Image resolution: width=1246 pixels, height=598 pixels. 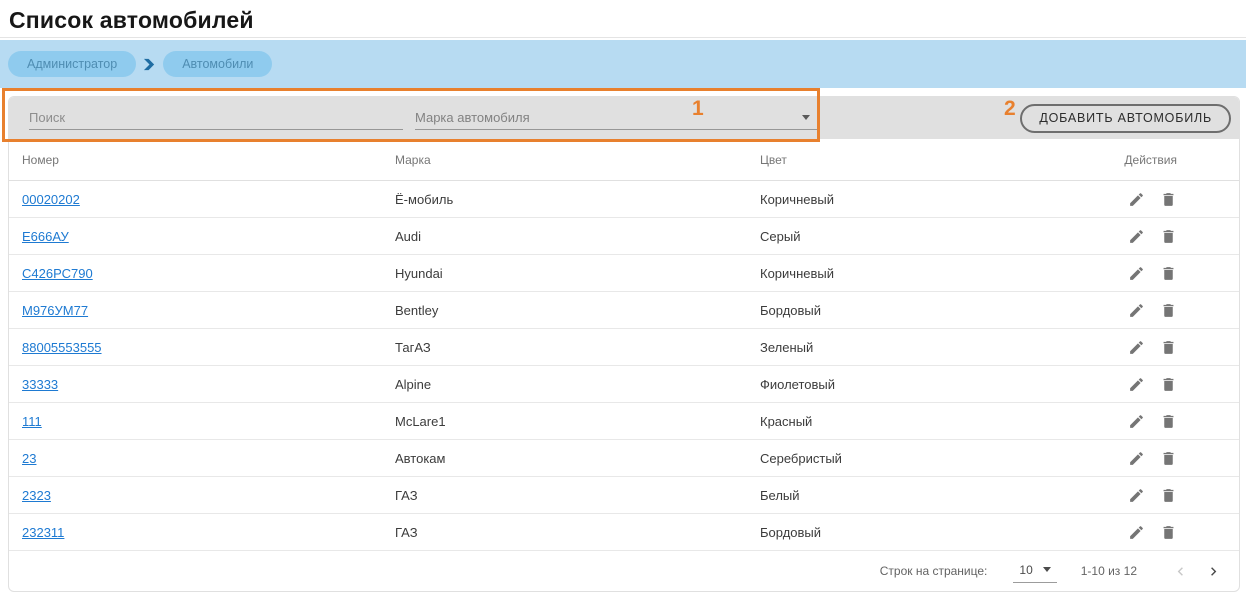 I want to click on cell-brand: Автокам, so click(x=420, y=458).